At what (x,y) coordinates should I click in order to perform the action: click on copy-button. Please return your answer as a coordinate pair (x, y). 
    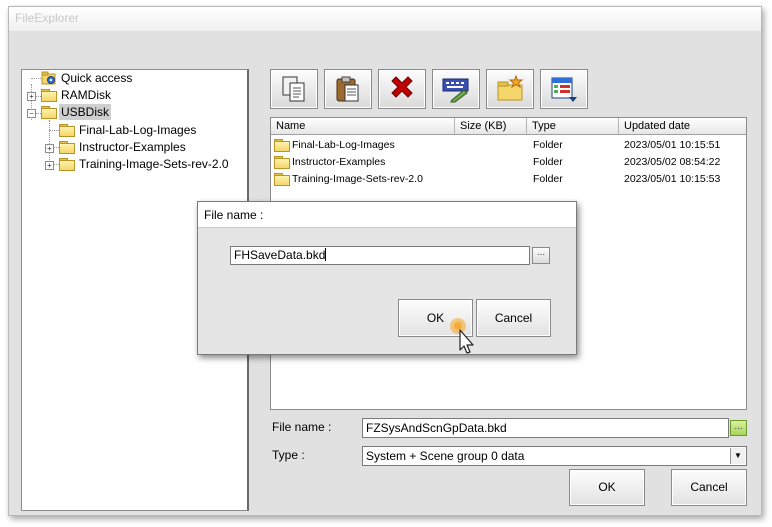
    Looking at the image, I should click on (294, 89).